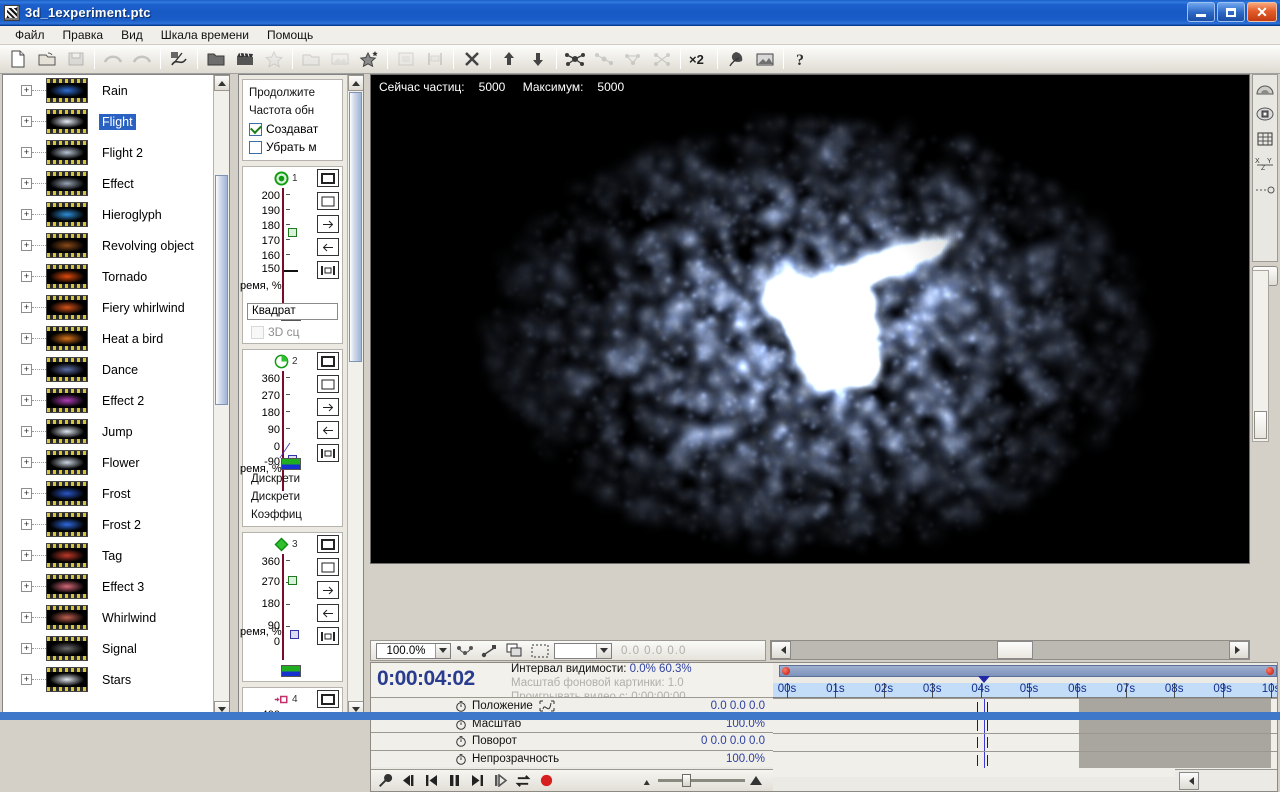  What do you see at coordinates (292, 232) in the screenshot?
I see `graph-1-handle` at bounding box center [292, 232].